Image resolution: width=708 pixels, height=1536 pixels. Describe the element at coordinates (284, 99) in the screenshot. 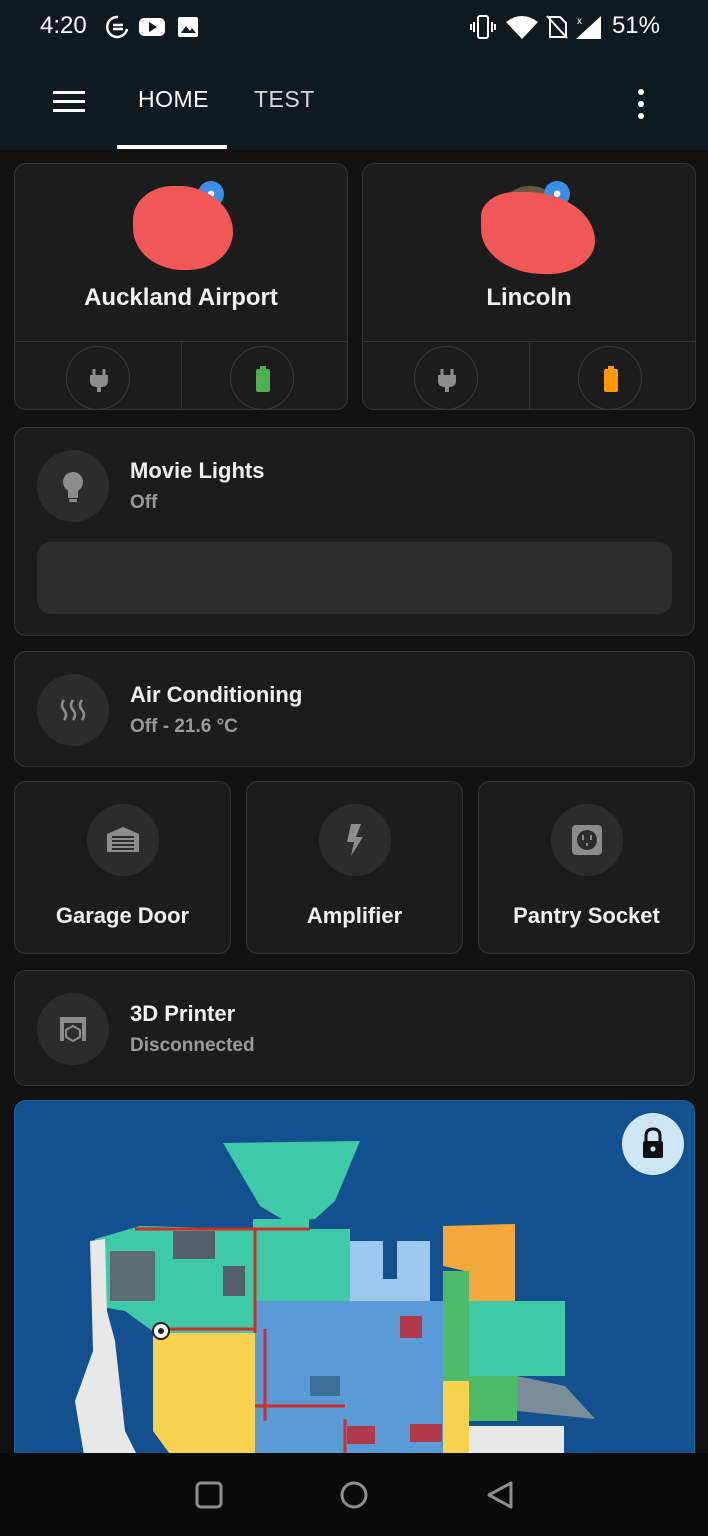

I see `tab-test: TEST` at that location.